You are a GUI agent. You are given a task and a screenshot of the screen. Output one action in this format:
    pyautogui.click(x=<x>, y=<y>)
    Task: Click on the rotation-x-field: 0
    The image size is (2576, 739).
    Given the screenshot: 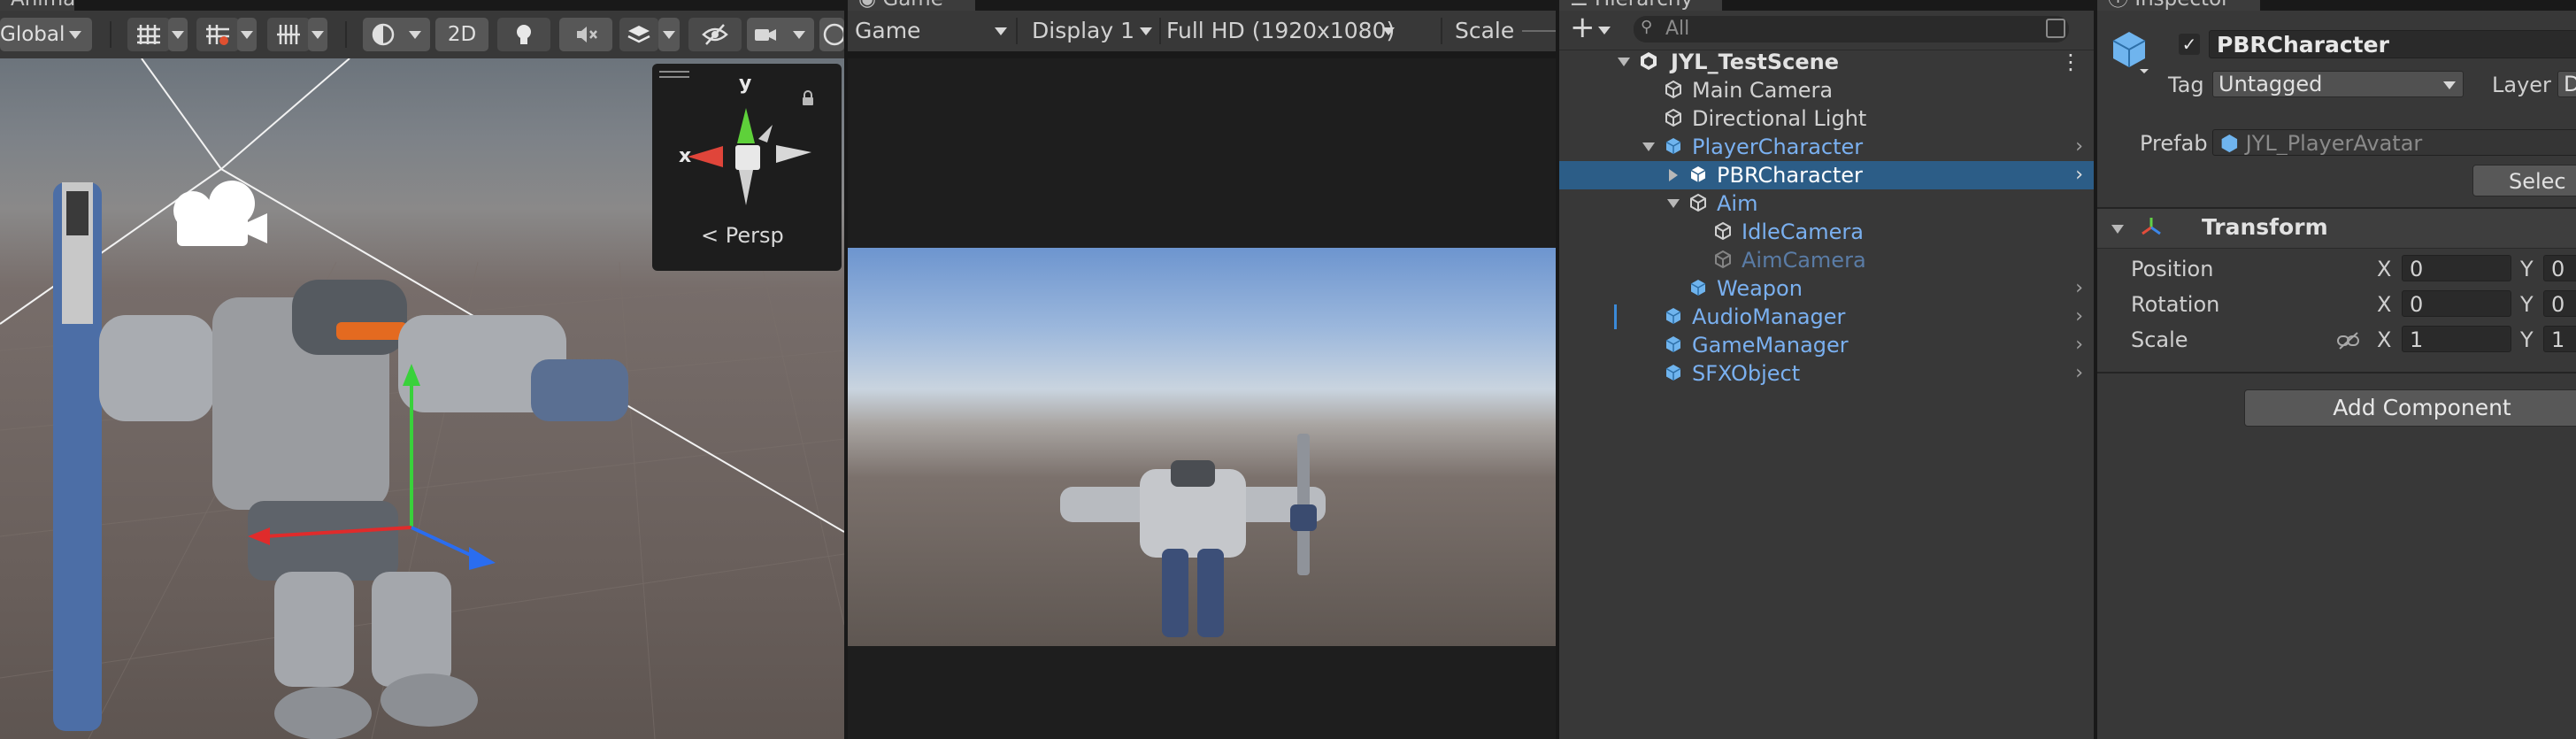 What is the action you would take?
    pyautogui.click(x=2456, y=303)
    